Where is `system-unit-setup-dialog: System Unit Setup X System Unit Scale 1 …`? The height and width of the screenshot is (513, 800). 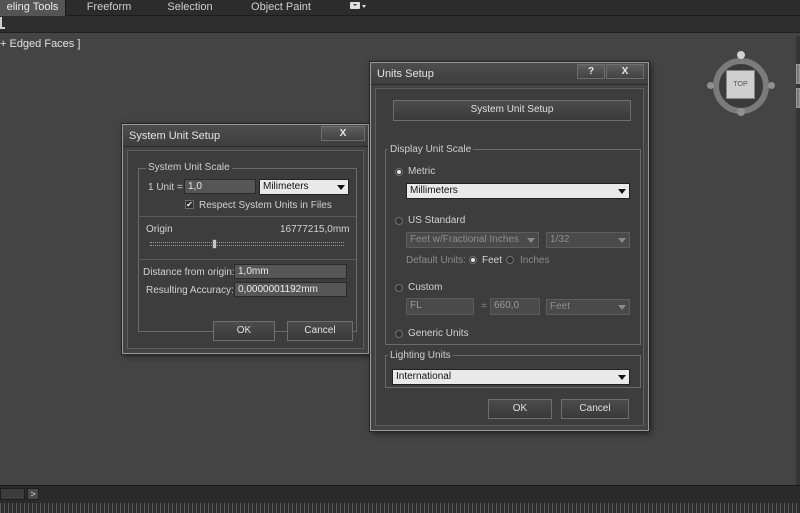
system-unit-setup-dialog: System Unit Setup X System Unit Scale 1 … is located at coordinates (245, 239).